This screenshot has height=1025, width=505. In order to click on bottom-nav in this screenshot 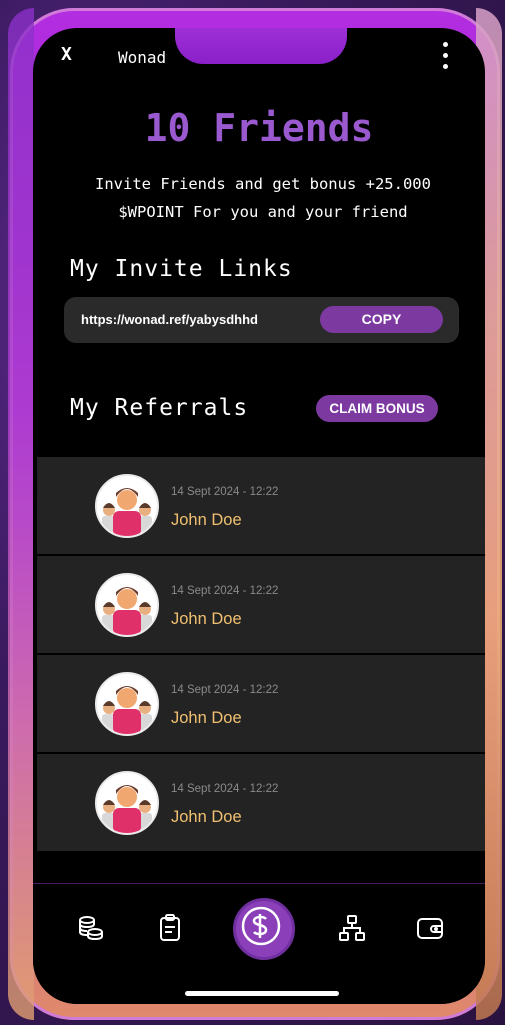, I will do `click(259, 943)`.